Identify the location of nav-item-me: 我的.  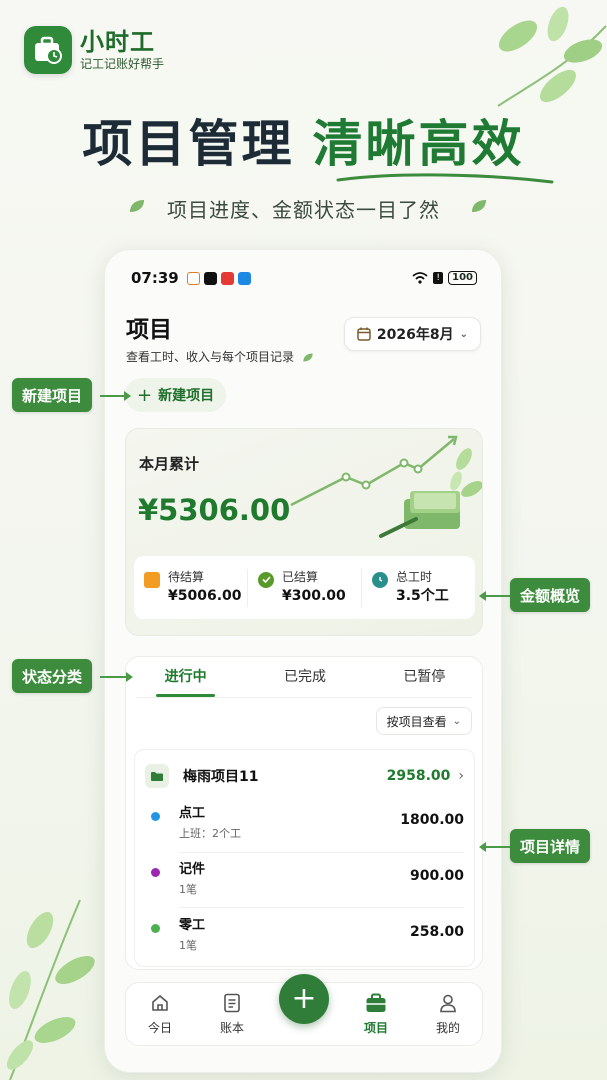
(448, 1013).